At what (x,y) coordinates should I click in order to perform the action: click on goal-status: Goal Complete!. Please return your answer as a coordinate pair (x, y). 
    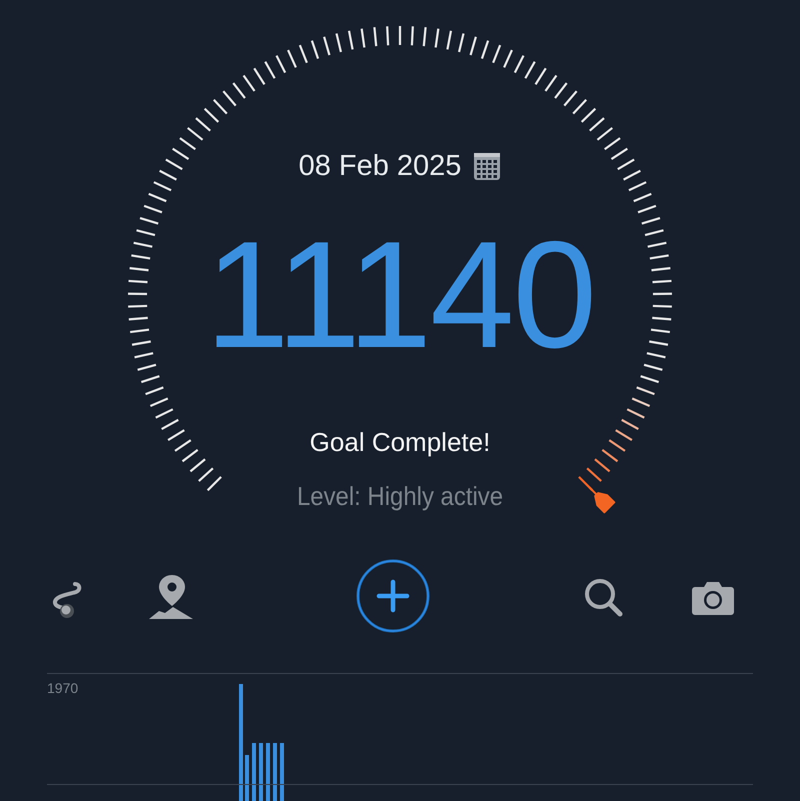
    Looking at the image, I should click on (400, 442).